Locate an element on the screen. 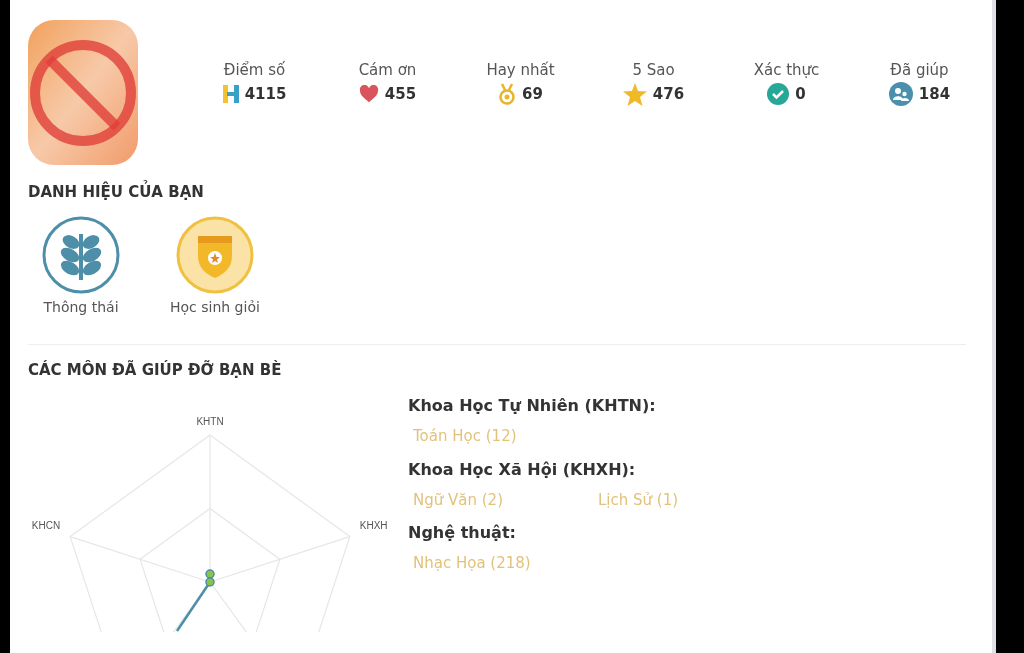  stat-value: 0 is located at coordinates (800, 94).